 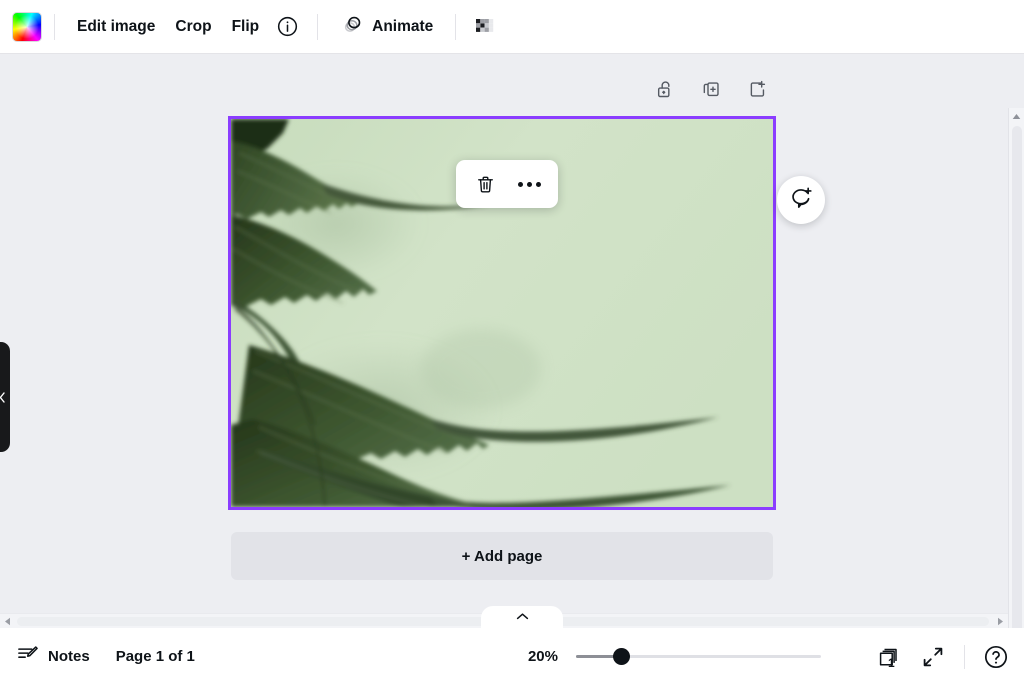 I want to click on vertical-scrollbar, so click(x=1016, y=368).